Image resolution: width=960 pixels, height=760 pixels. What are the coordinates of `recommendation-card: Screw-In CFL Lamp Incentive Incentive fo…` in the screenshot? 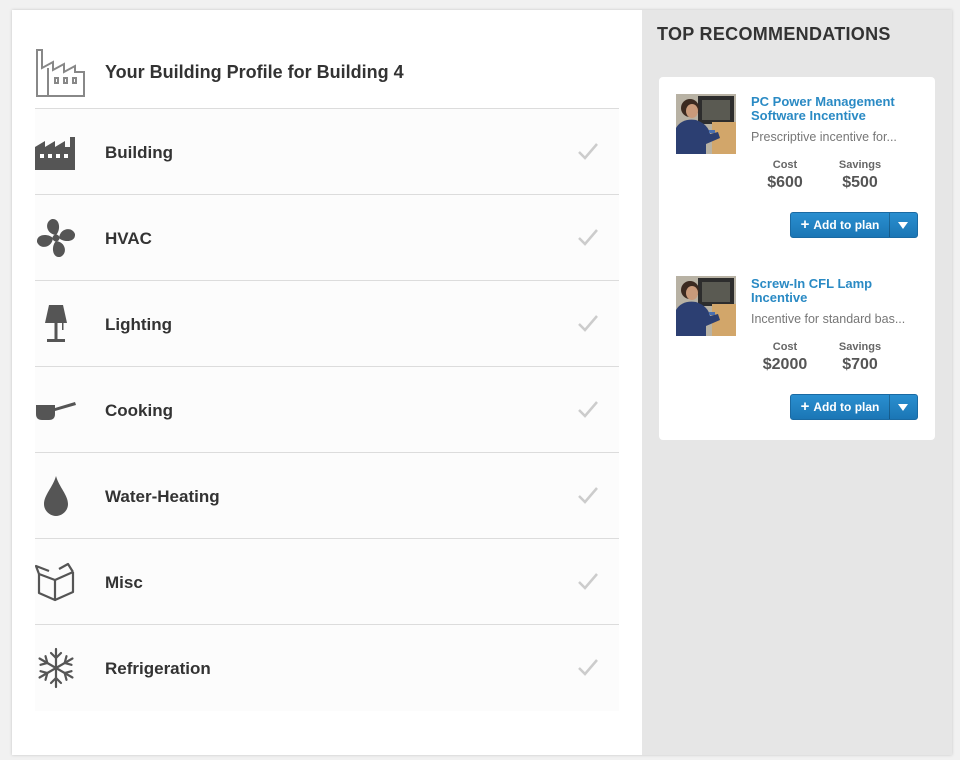 It's located at (798, 358).